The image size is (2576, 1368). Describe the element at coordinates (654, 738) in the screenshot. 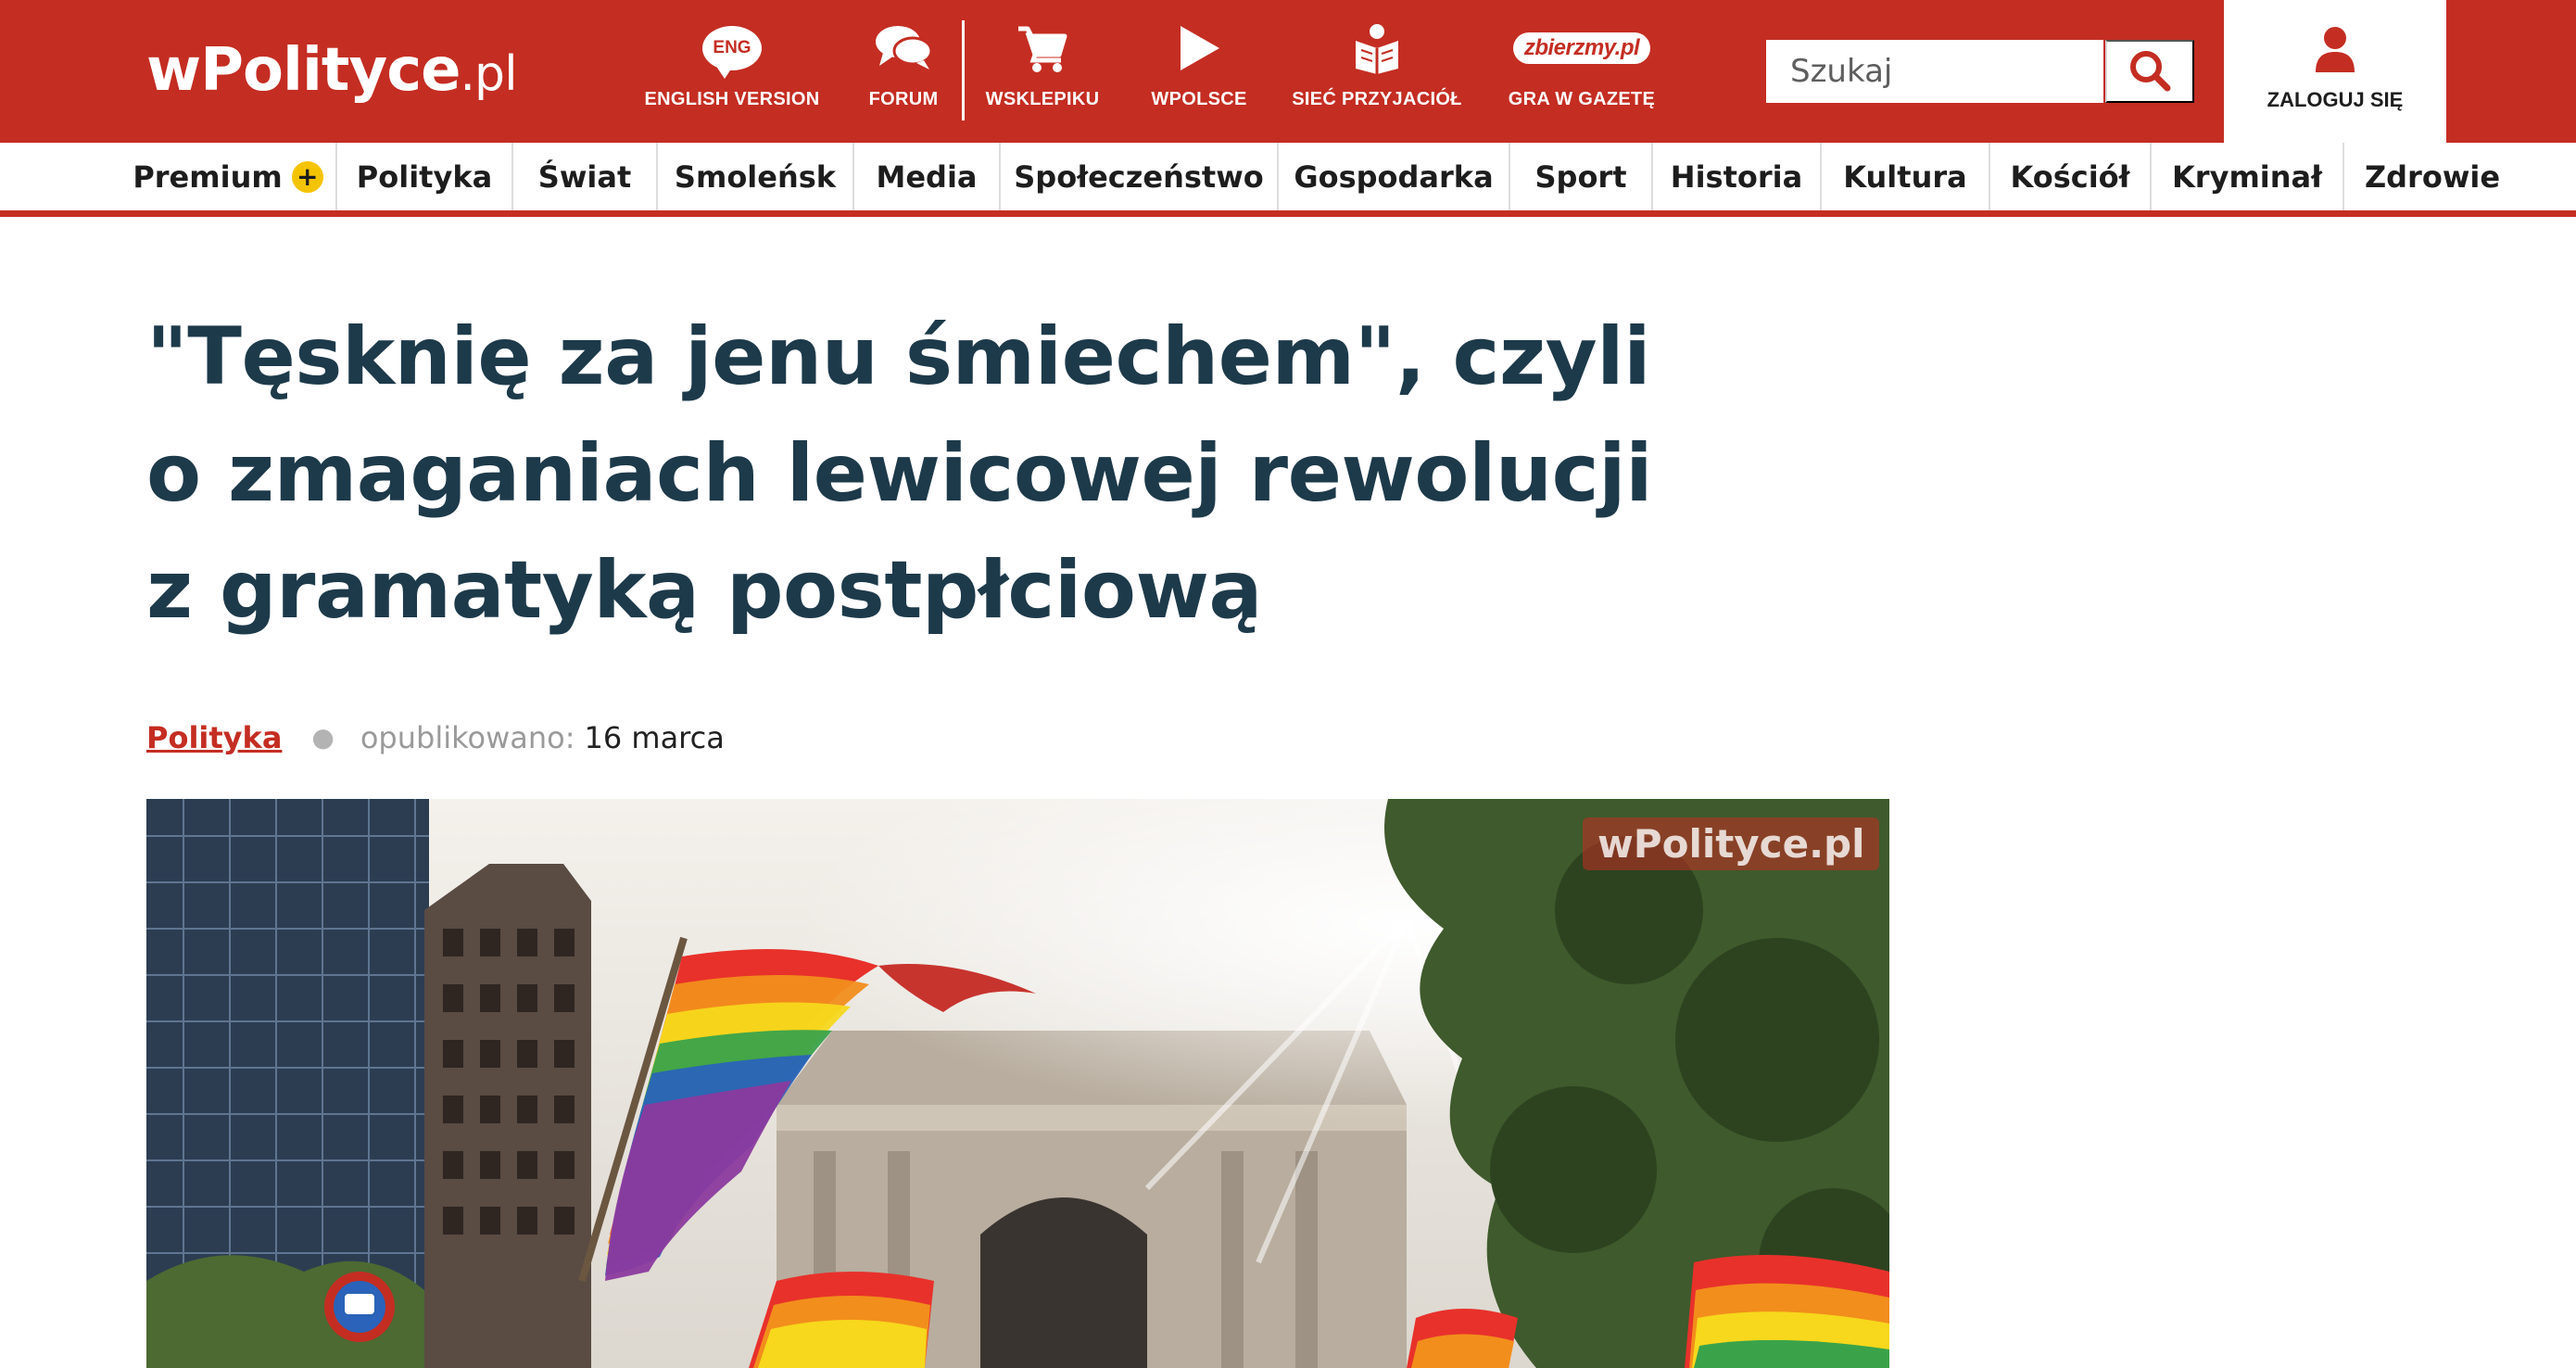

I see `published-date: 16 marca` at that location.